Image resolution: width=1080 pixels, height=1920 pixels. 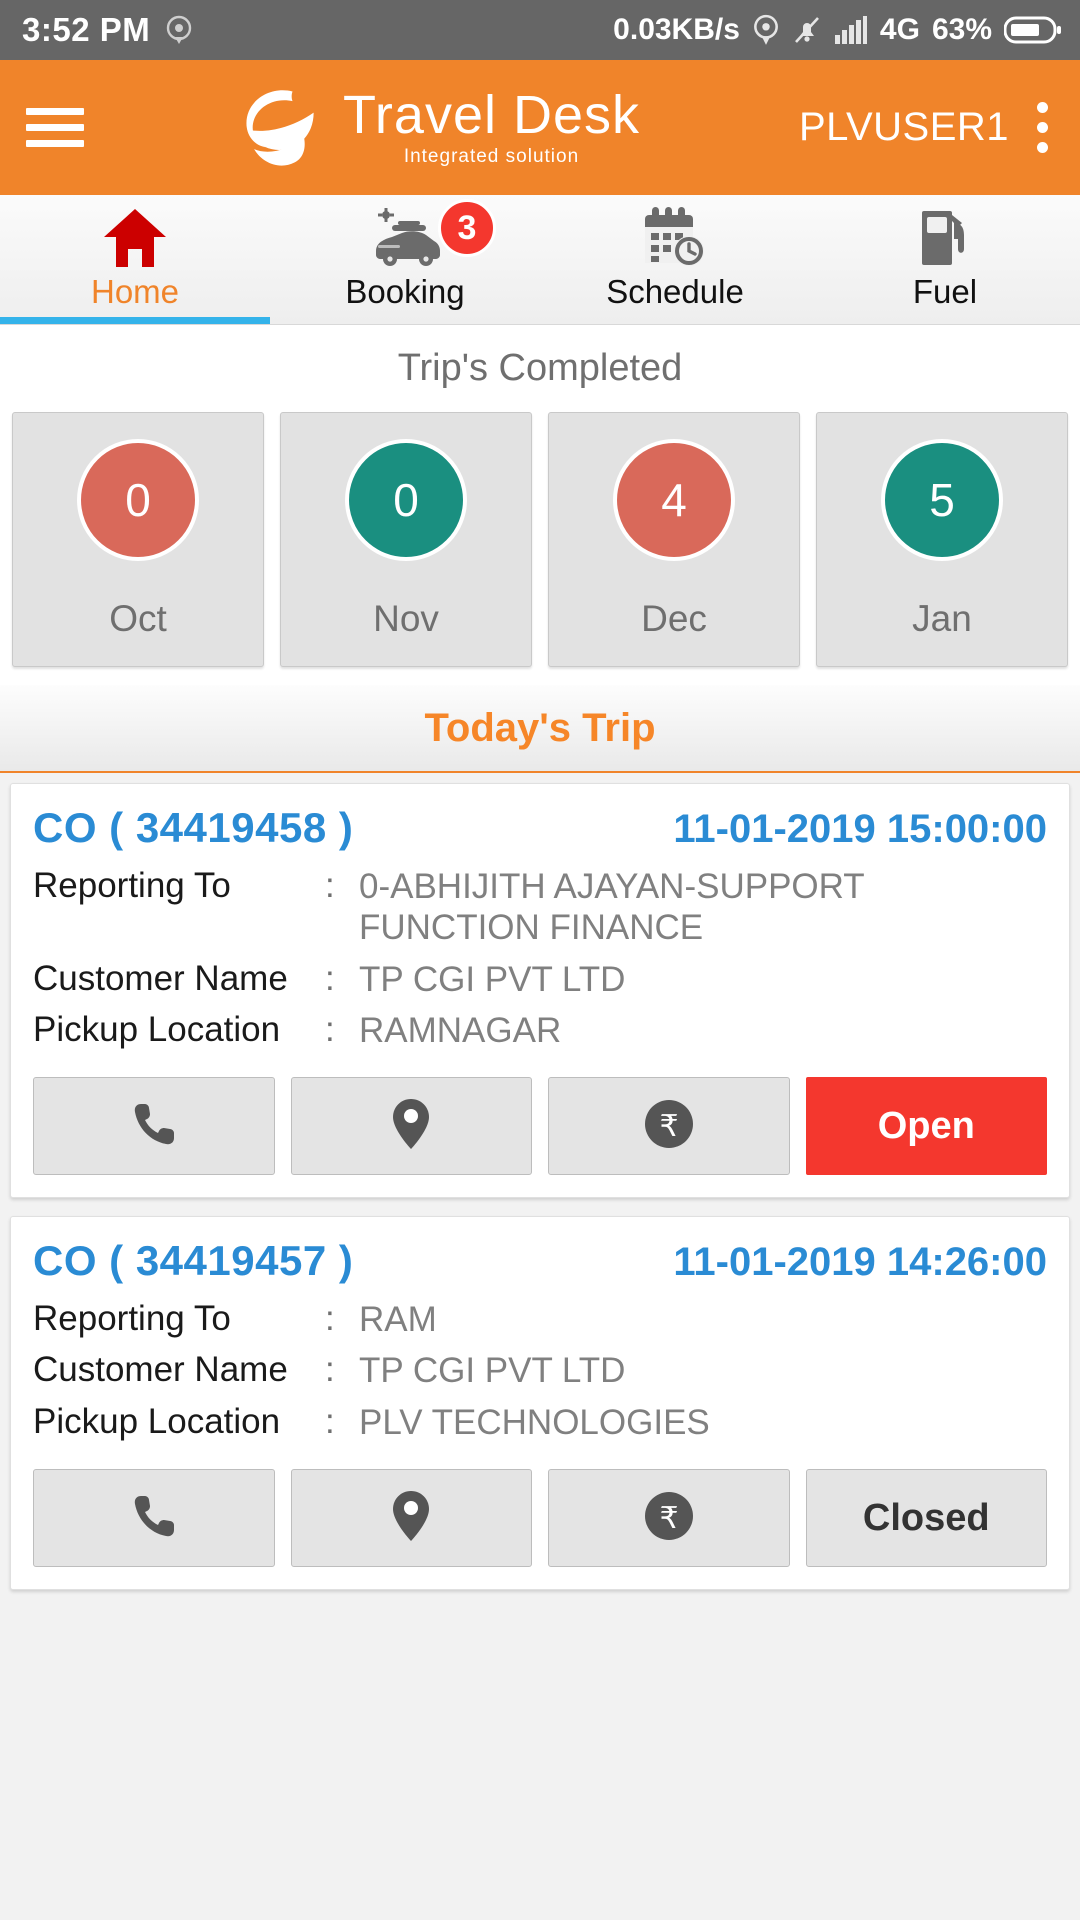 What do you see at coordinates (467, 228) in the screenshot?
I see `booking-badge: 3` at bounding box center [467, 228].